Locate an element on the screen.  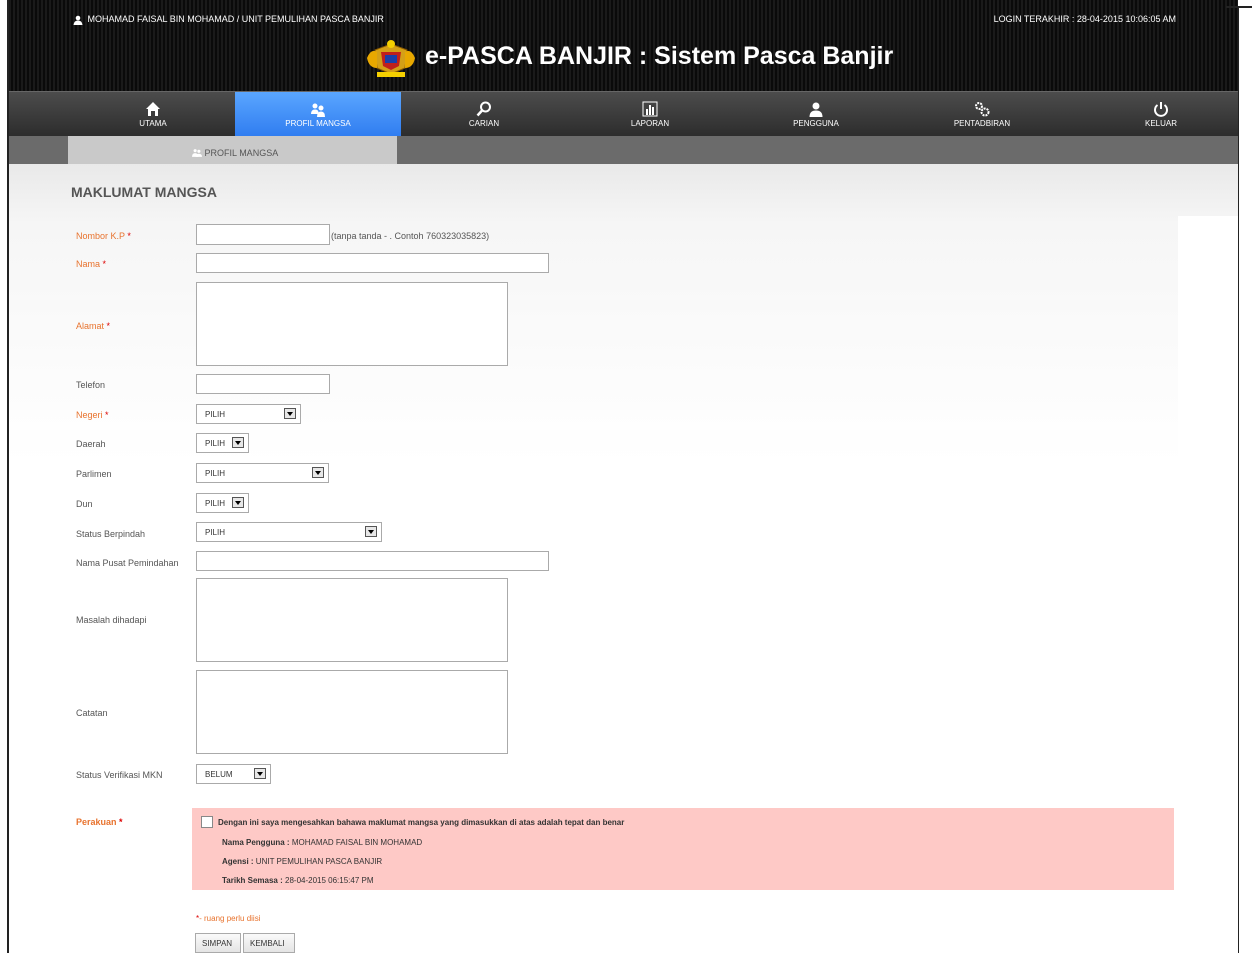
status-berpindah-select-value: PILIH is located at coordinates (215, 532).